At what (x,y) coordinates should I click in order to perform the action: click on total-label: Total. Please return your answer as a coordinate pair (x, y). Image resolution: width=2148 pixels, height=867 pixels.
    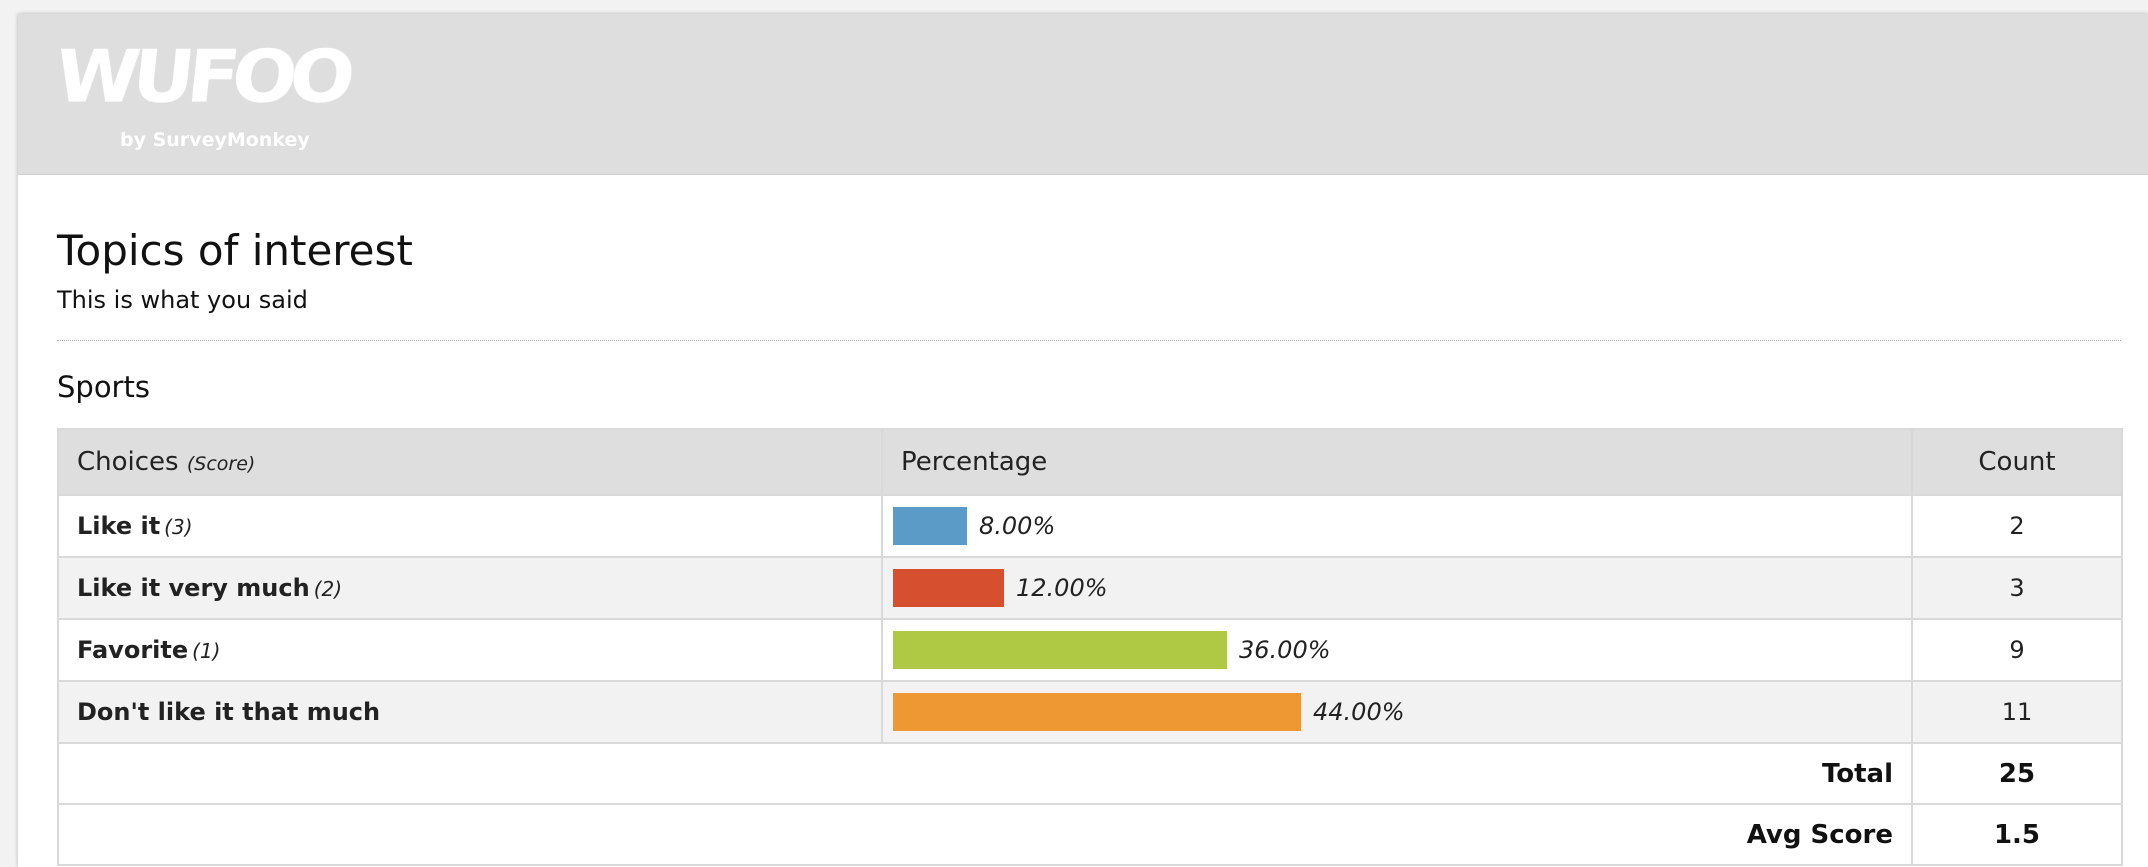
    Looking at the image, I should click on (985, 773).